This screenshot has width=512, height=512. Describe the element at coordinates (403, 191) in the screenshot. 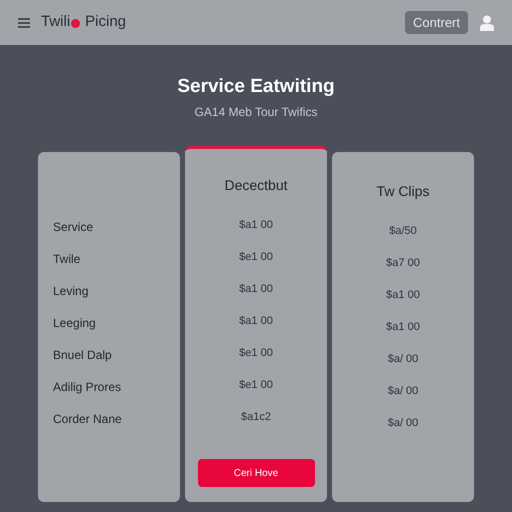

I see `plan-name: Tw Clips` at that location.